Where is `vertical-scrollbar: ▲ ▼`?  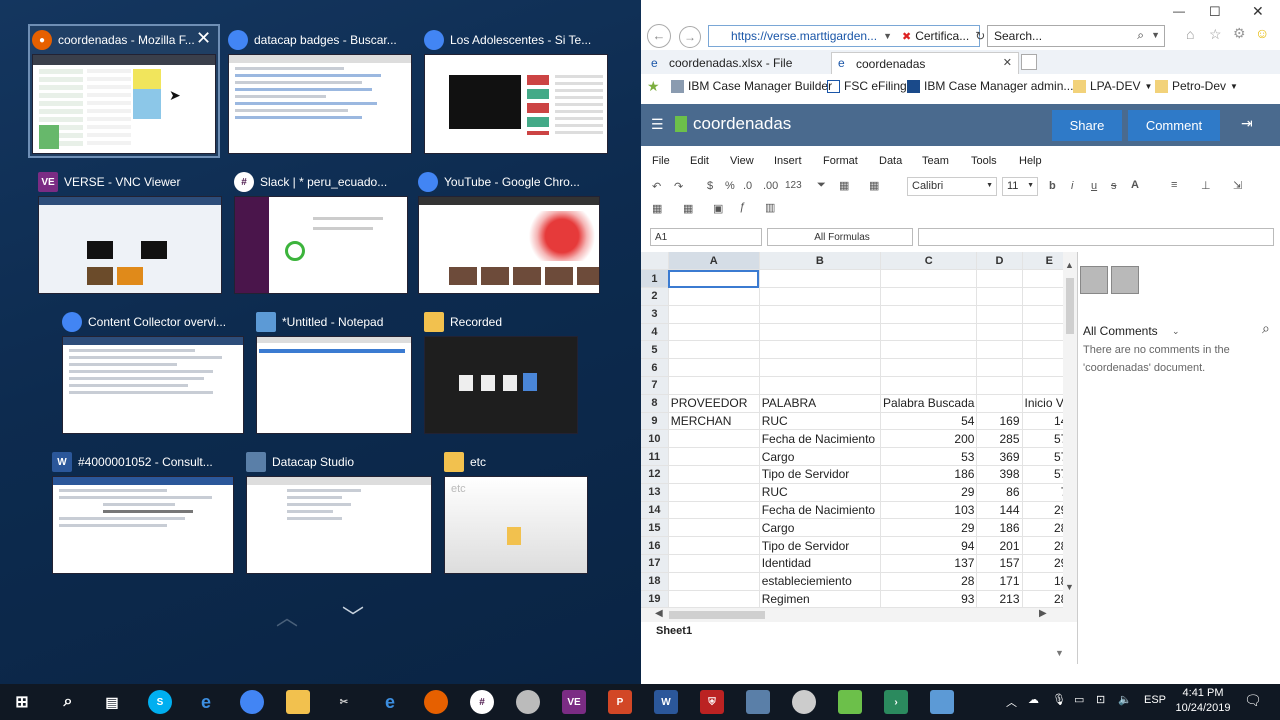
vertical-scrollbar: ▲ ▼ is located at coordinates (1070, 430).